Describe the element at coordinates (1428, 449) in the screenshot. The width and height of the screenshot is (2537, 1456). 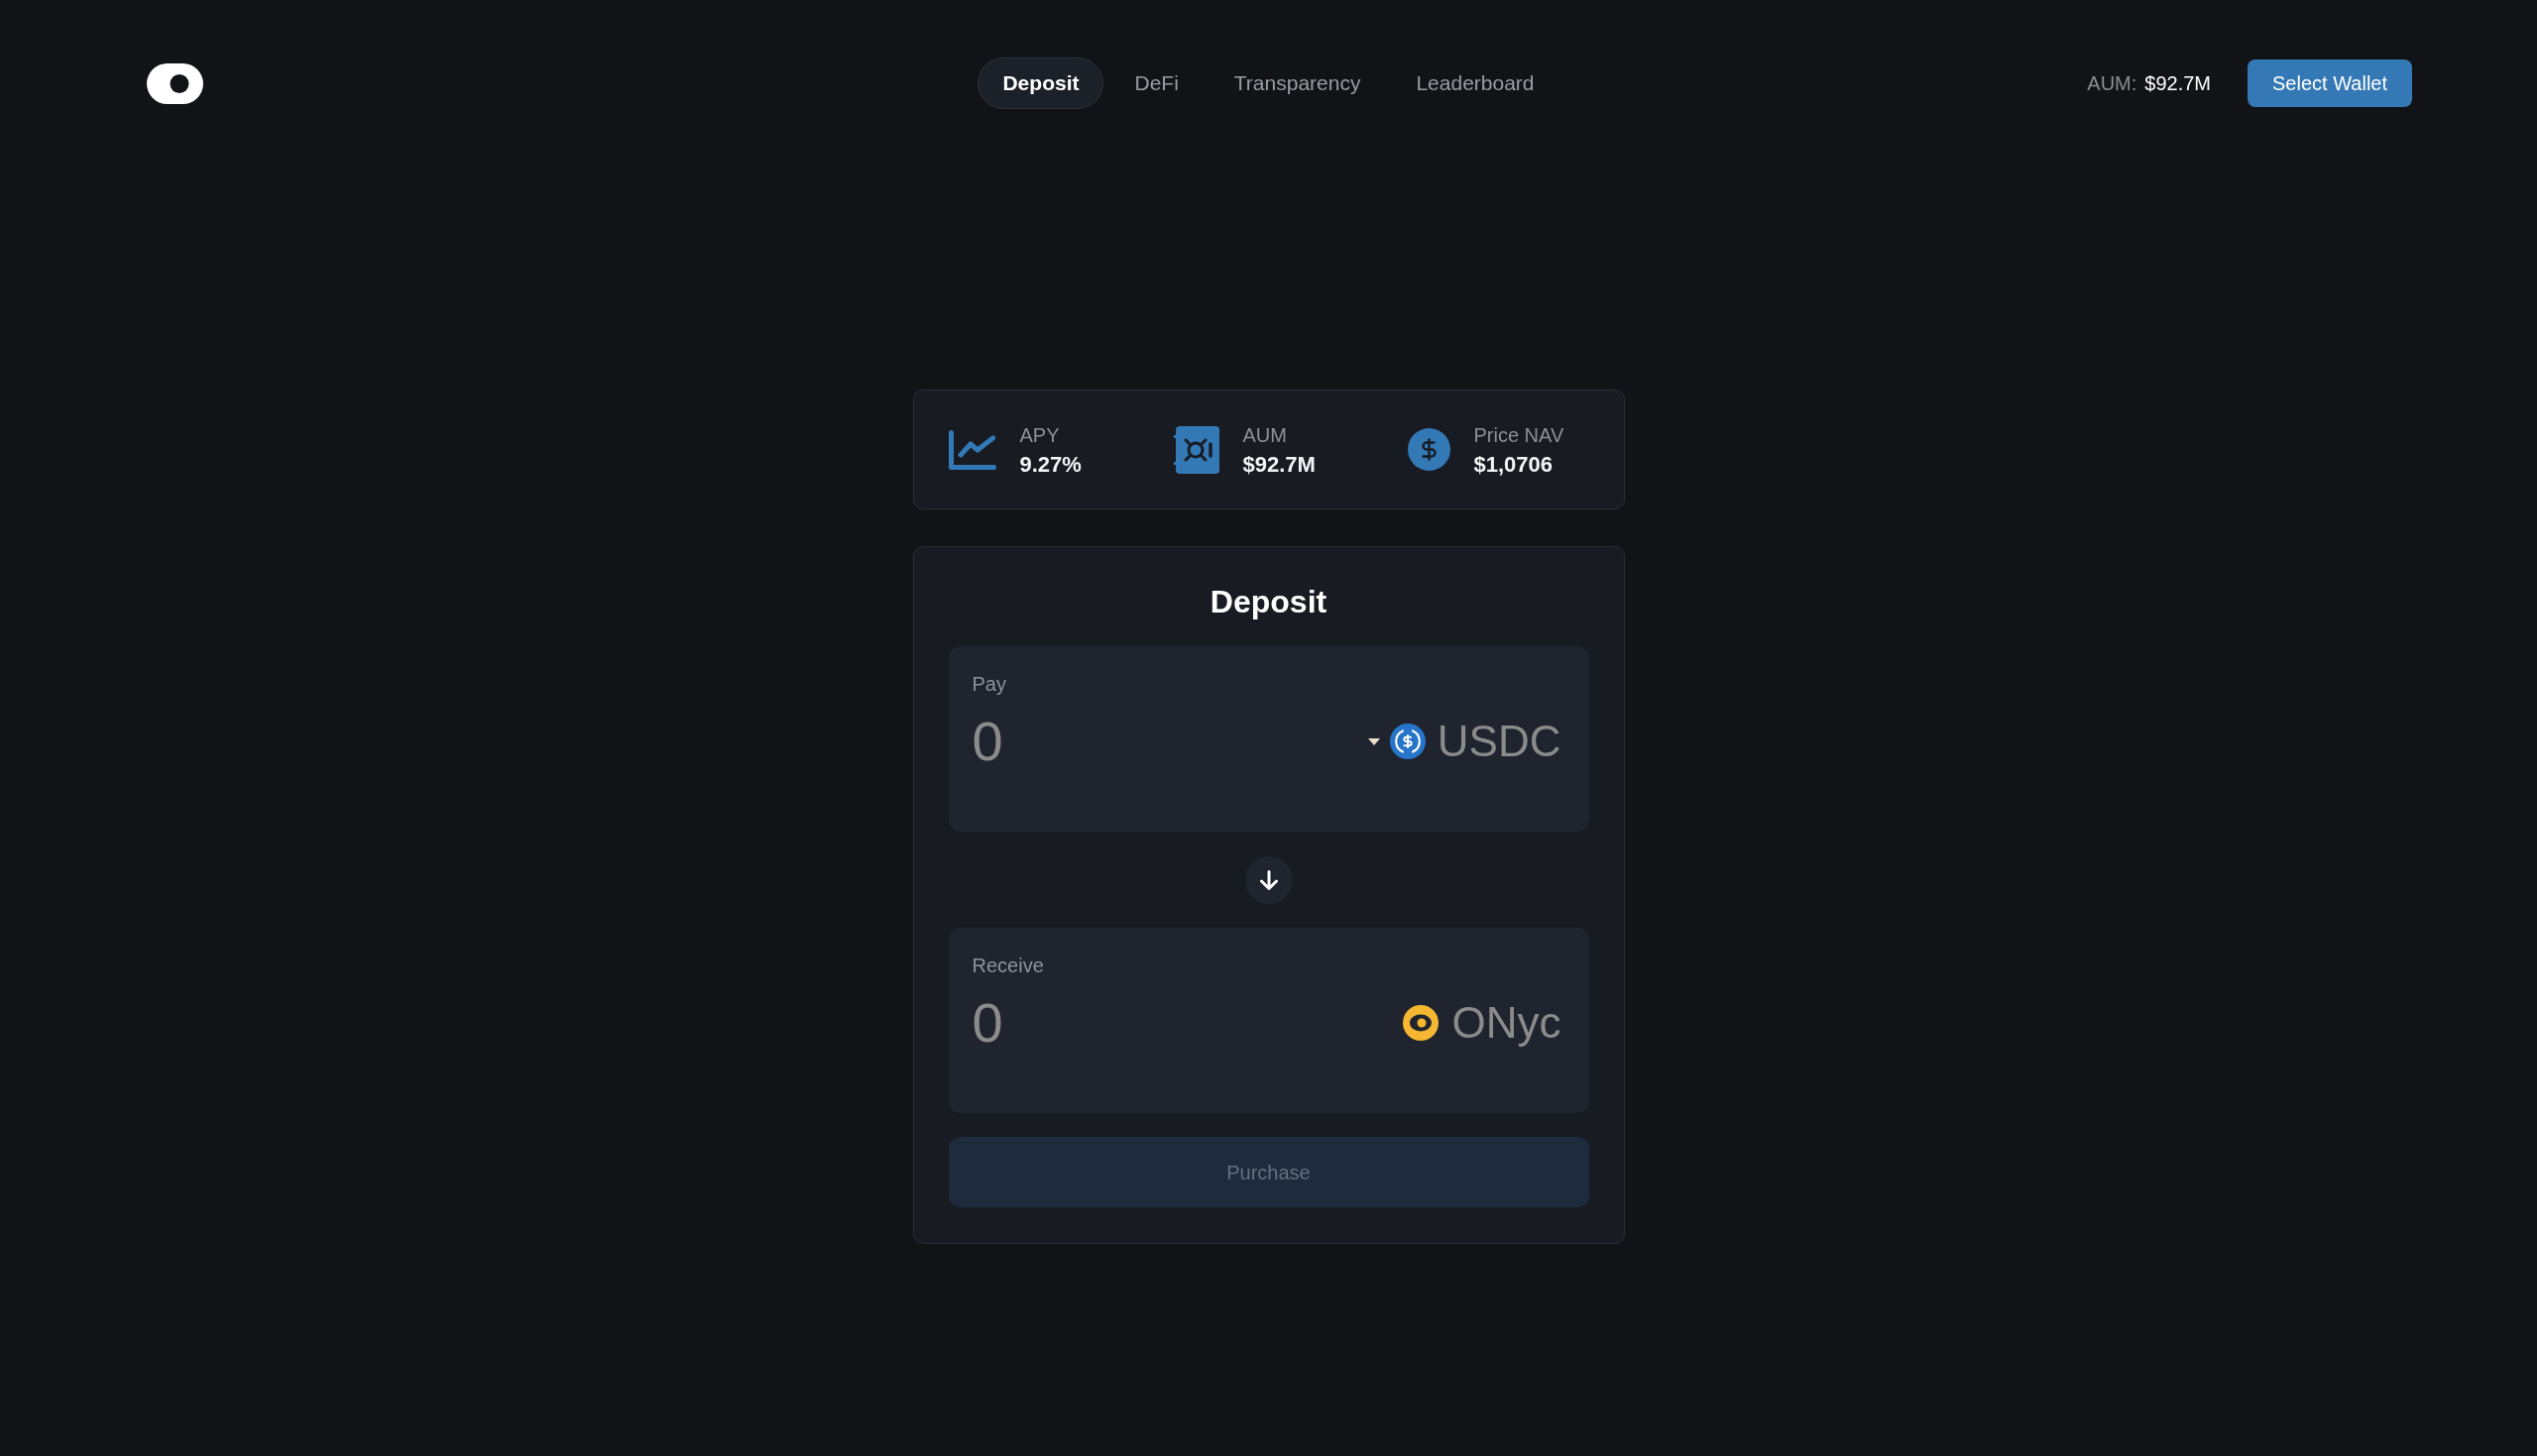
I see `dollar-circle-icon` at that location.